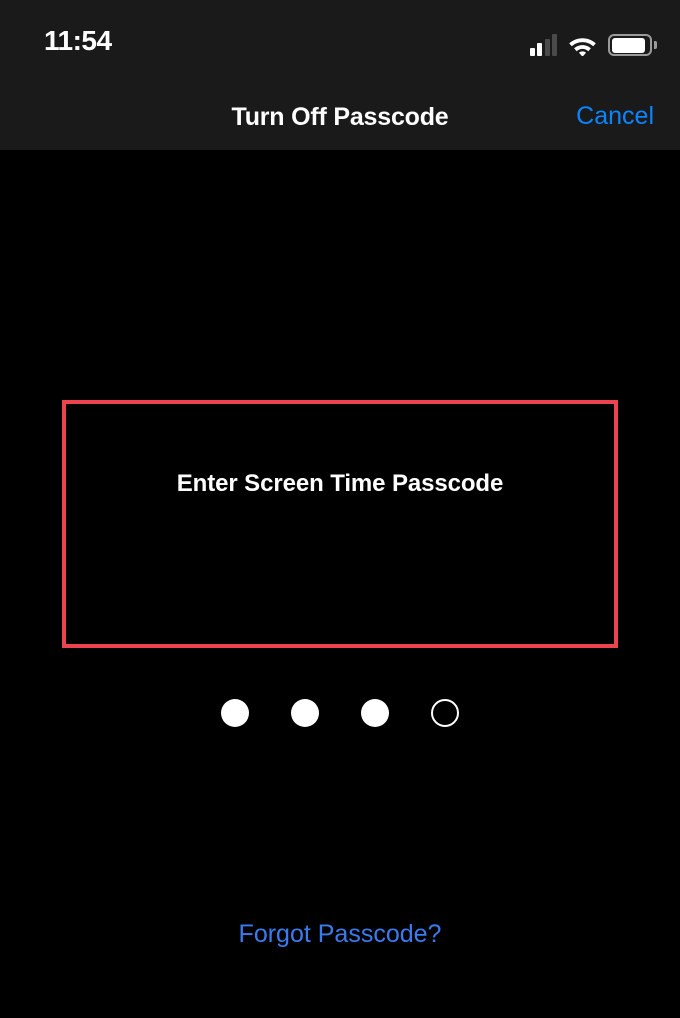 This screenshot has height=1018, width=680. What do you see at coordinates (582, 47) in the screenshot?
I see `wifi-icon` at bounding box center [582, 47].